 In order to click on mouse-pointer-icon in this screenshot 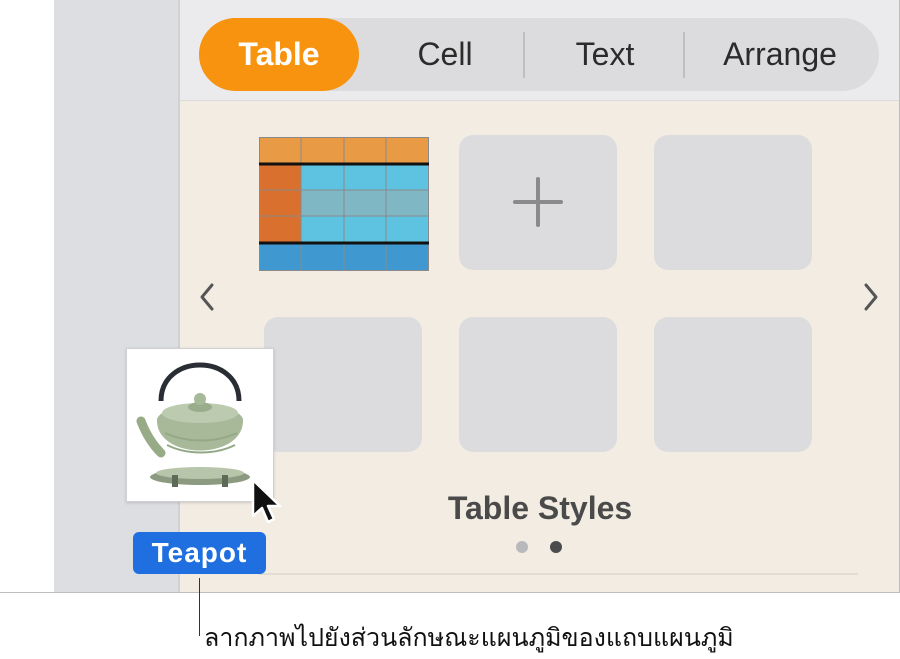, I will do `click(266, 501)`.